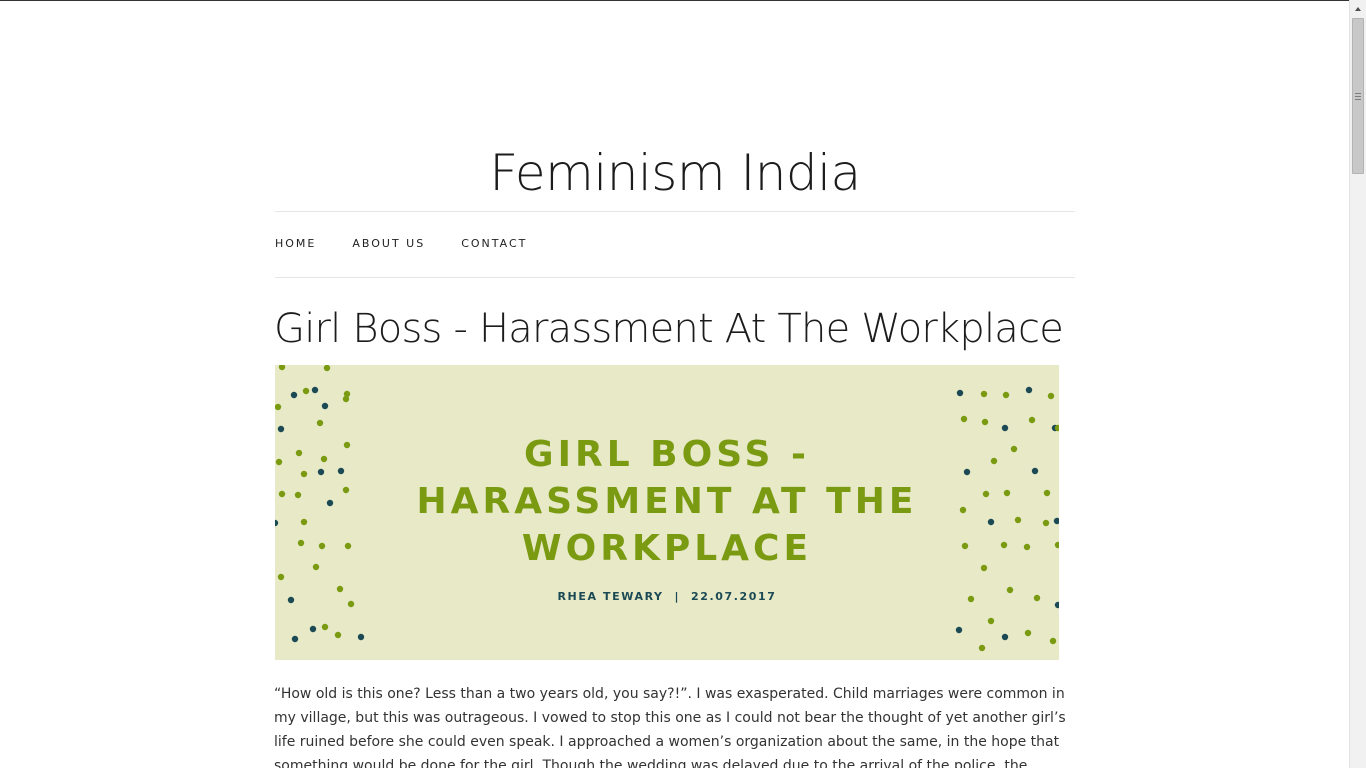 The image size is (1366, 768). I want to click on nav-divider-bottom, so click(675, 277).